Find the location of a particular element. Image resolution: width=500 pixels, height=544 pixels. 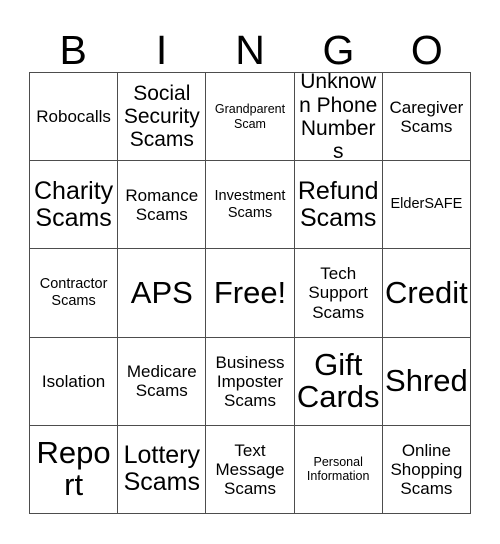

bingo-cell: Tech Support Scams is located at coordinates (338, 293).